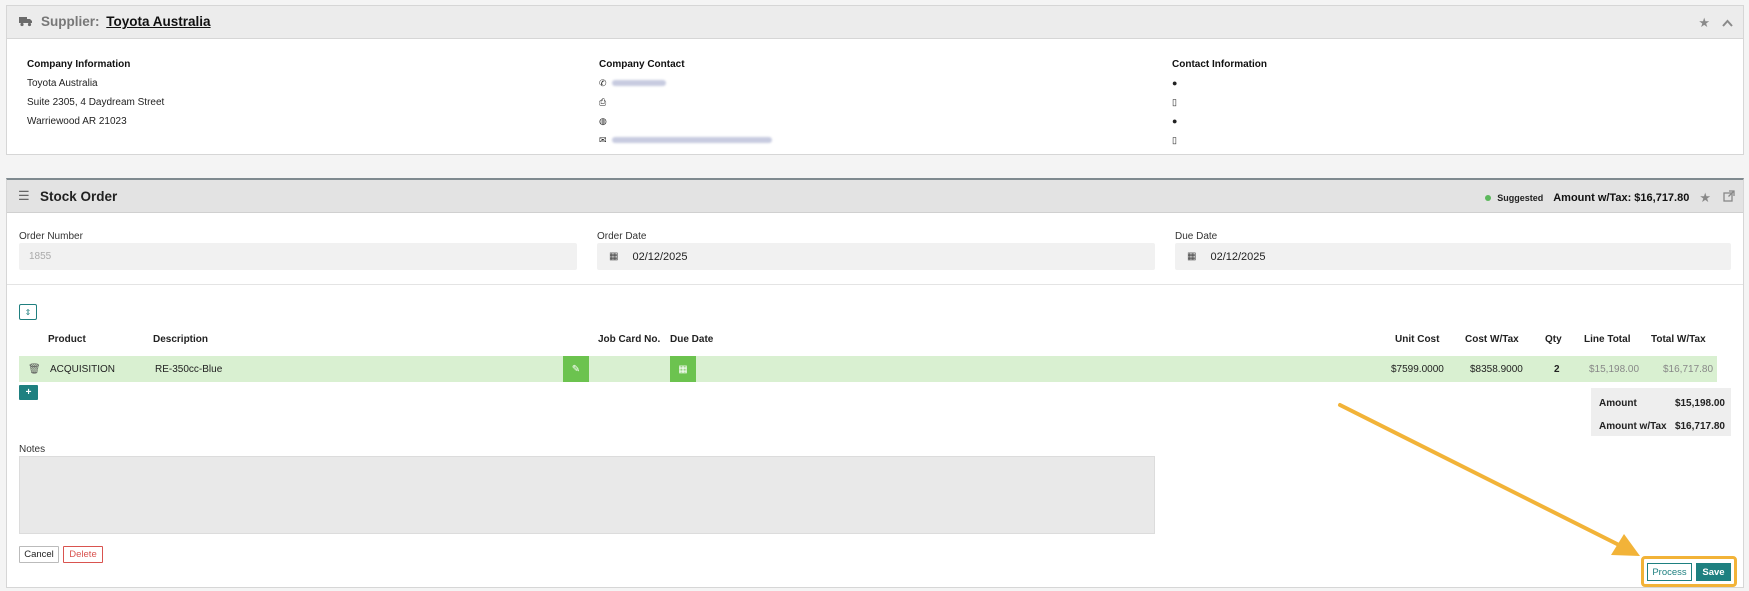  I want to click on due-date-label: Due Date, so click(1196, 236).